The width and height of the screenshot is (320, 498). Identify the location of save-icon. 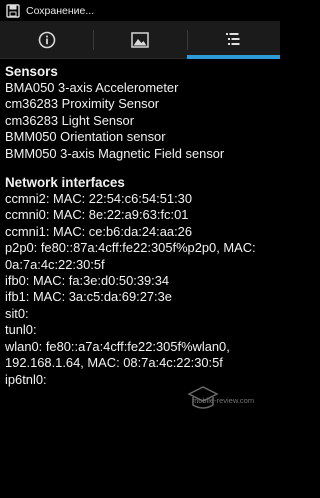
(13, 10).